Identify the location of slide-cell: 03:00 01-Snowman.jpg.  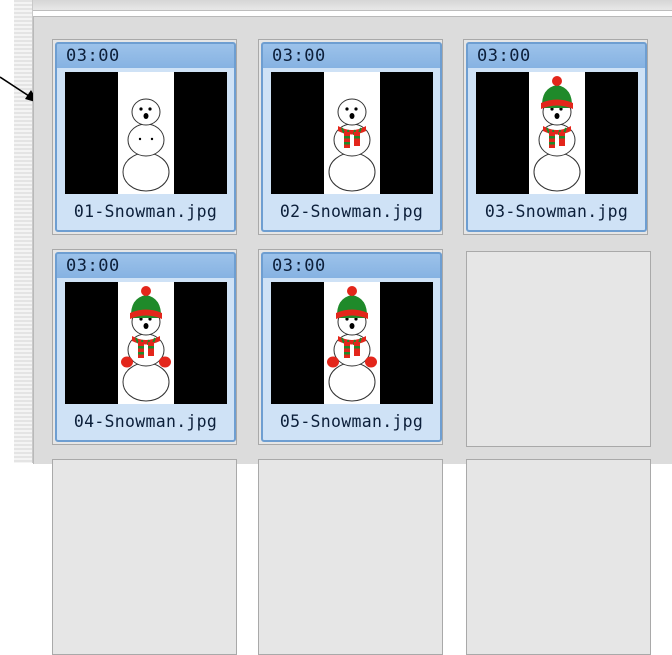
(144, 137).